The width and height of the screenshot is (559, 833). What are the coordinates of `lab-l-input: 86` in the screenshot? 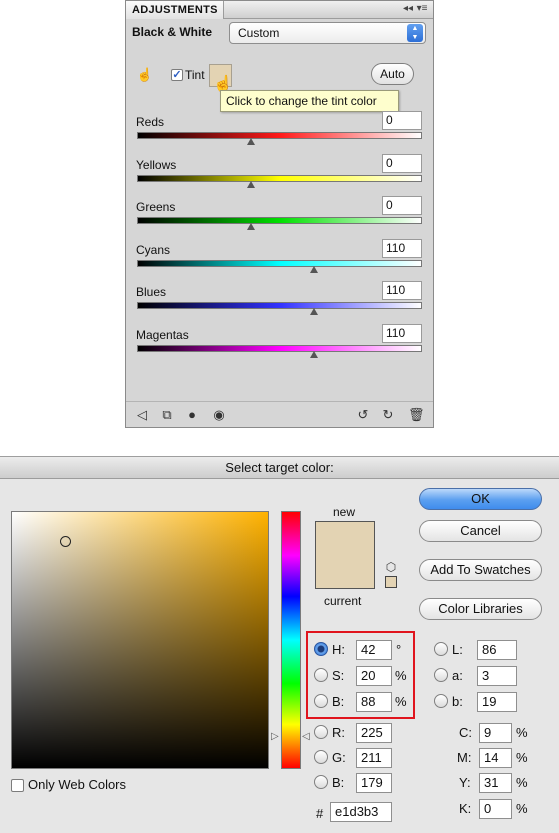 It's located at (497, 650).